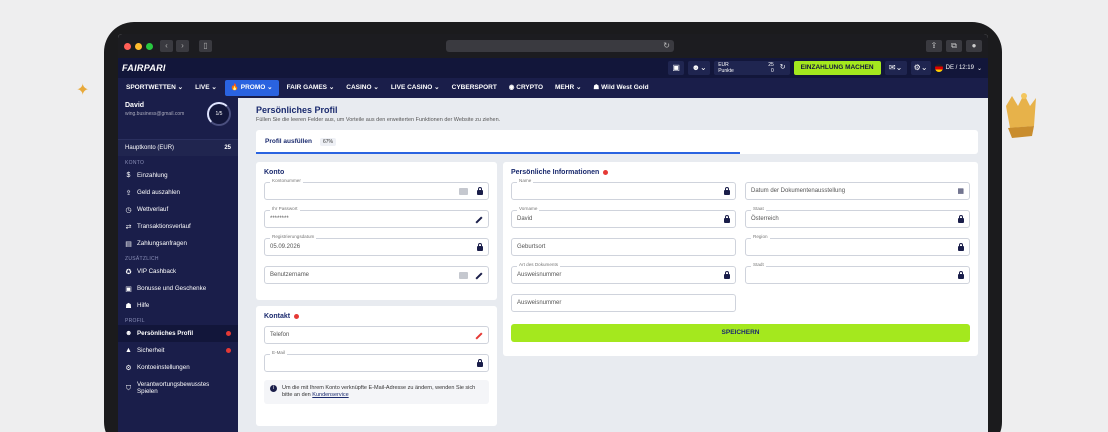  I want to click on lock-icon, so click(727, 220).